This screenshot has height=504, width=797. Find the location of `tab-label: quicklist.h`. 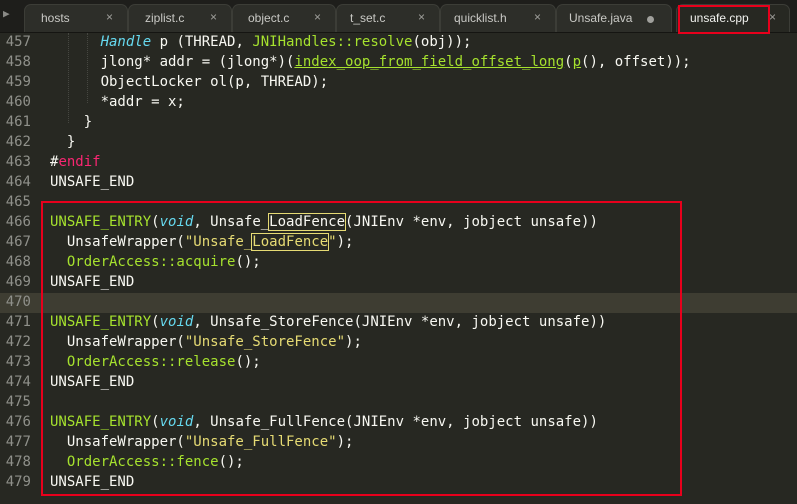

tab-label: quicklist.h is located at coordinates (480, 18).